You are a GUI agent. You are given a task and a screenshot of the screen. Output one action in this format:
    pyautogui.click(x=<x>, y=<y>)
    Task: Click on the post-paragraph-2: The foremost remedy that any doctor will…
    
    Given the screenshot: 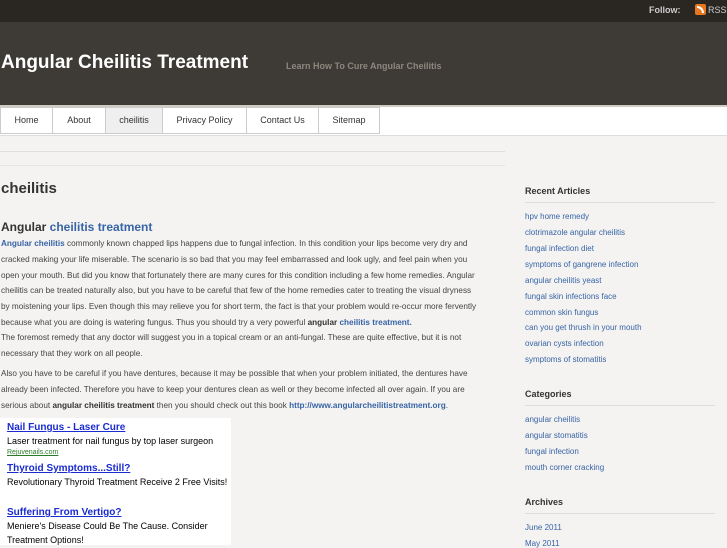 What is the action you would take?
    pyautogui.click(x=231, y=345)
    